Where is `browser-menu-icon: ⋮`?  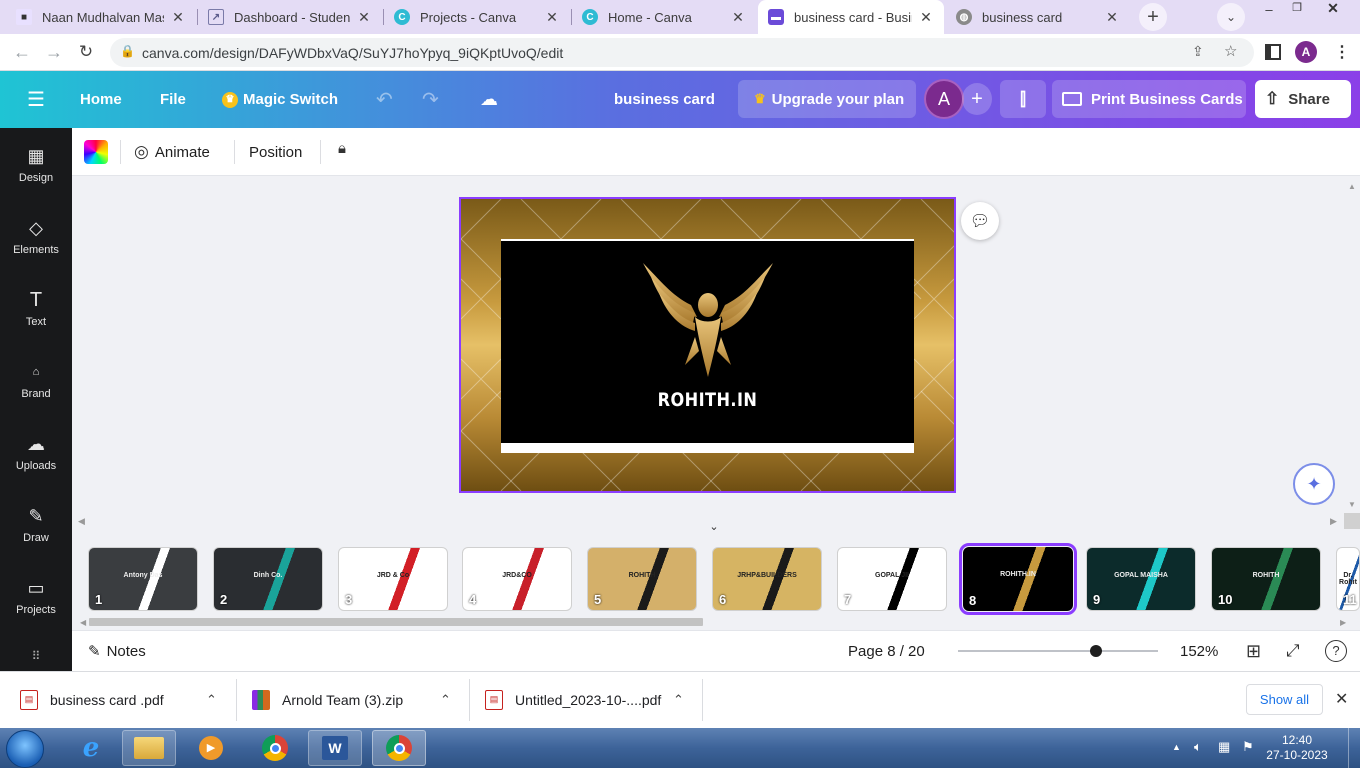 browser-menu-icon: ⋮ is located at coordinates (1342, 52).